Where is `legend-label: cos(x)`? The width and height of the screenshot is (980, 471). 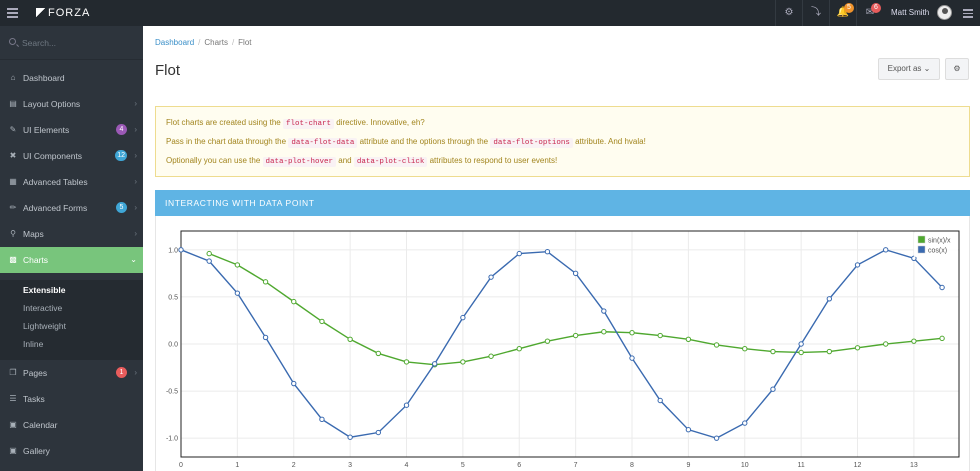 legend-label: cos(x) is located at coordinates (937, 251).